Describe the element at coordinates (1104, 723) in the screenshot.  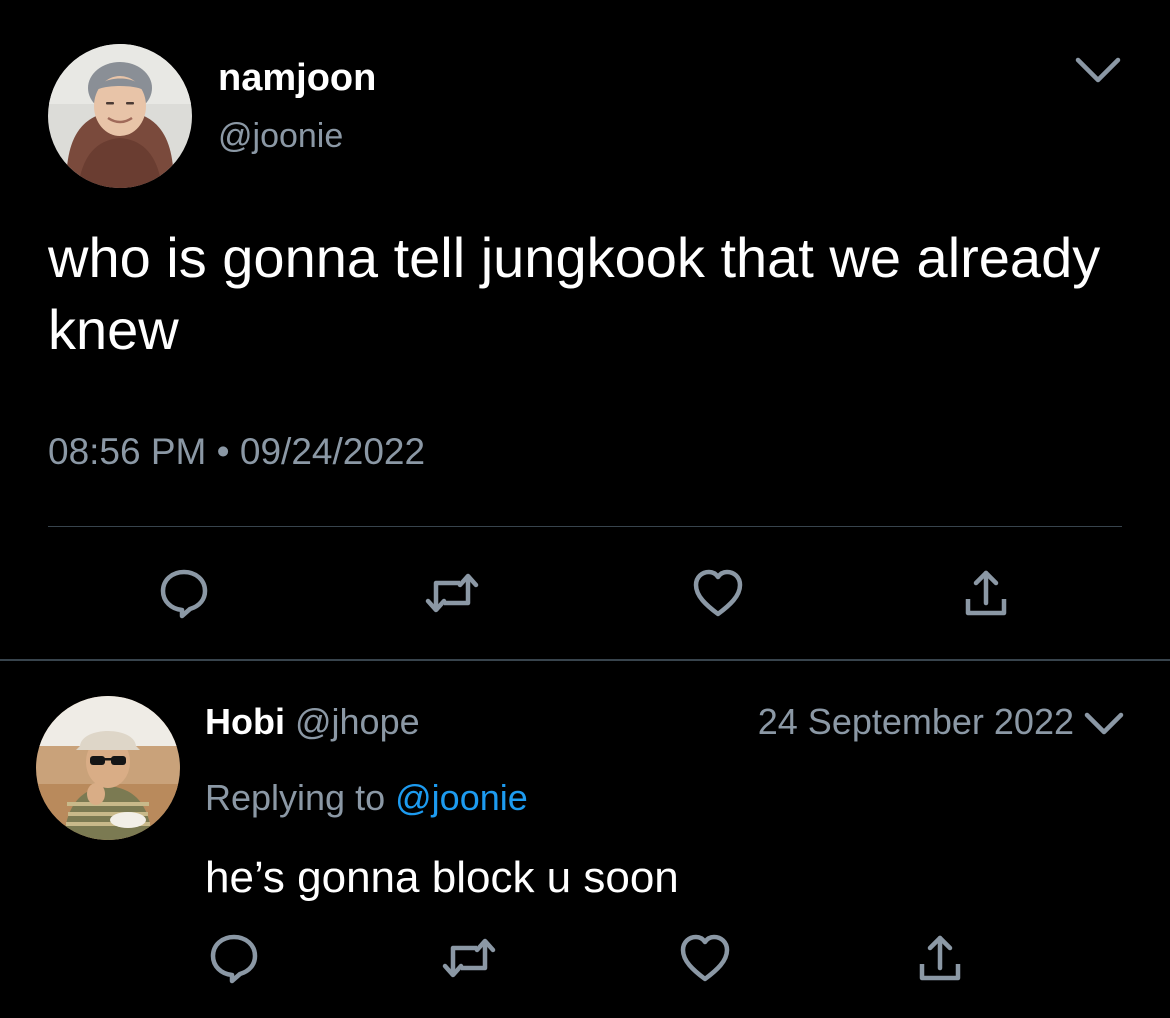
I see `reply-menu-chevron-icon` at that location.